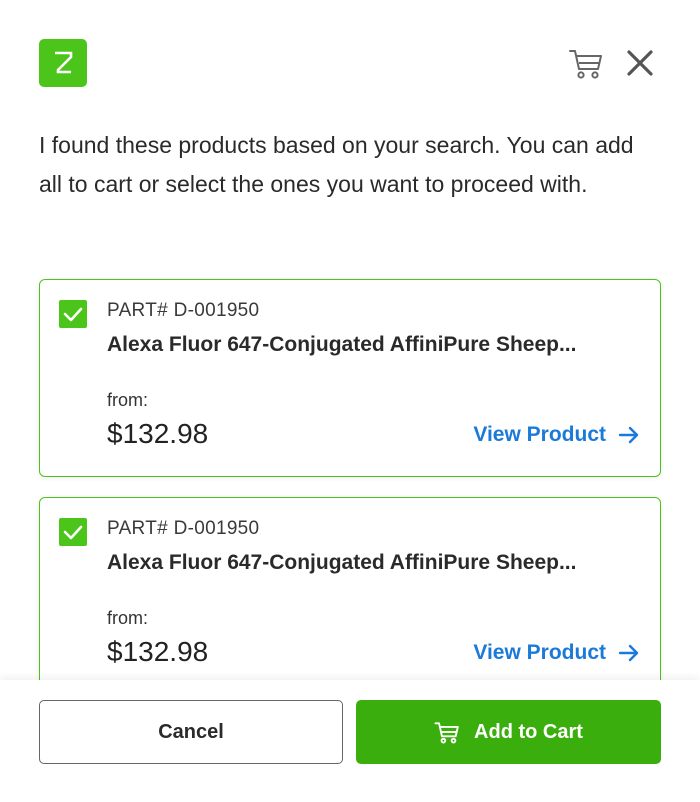 This screenshot has width=700, height=802. What do you see at coordinates (528, 731) in the screenshot?
I see `add-to-cart-label: Add to Cart` at bounding box center [528, 731].